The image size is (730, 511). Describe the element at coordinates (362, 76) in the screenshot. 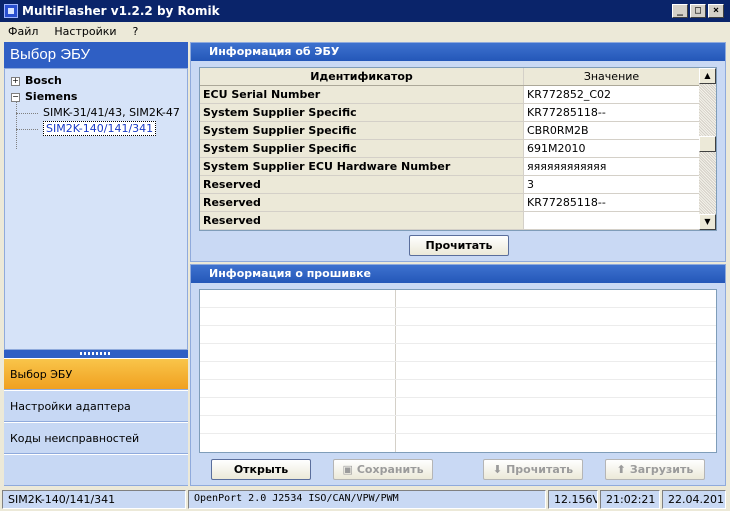

I see `column-header-id: Идентификатор` at that location.